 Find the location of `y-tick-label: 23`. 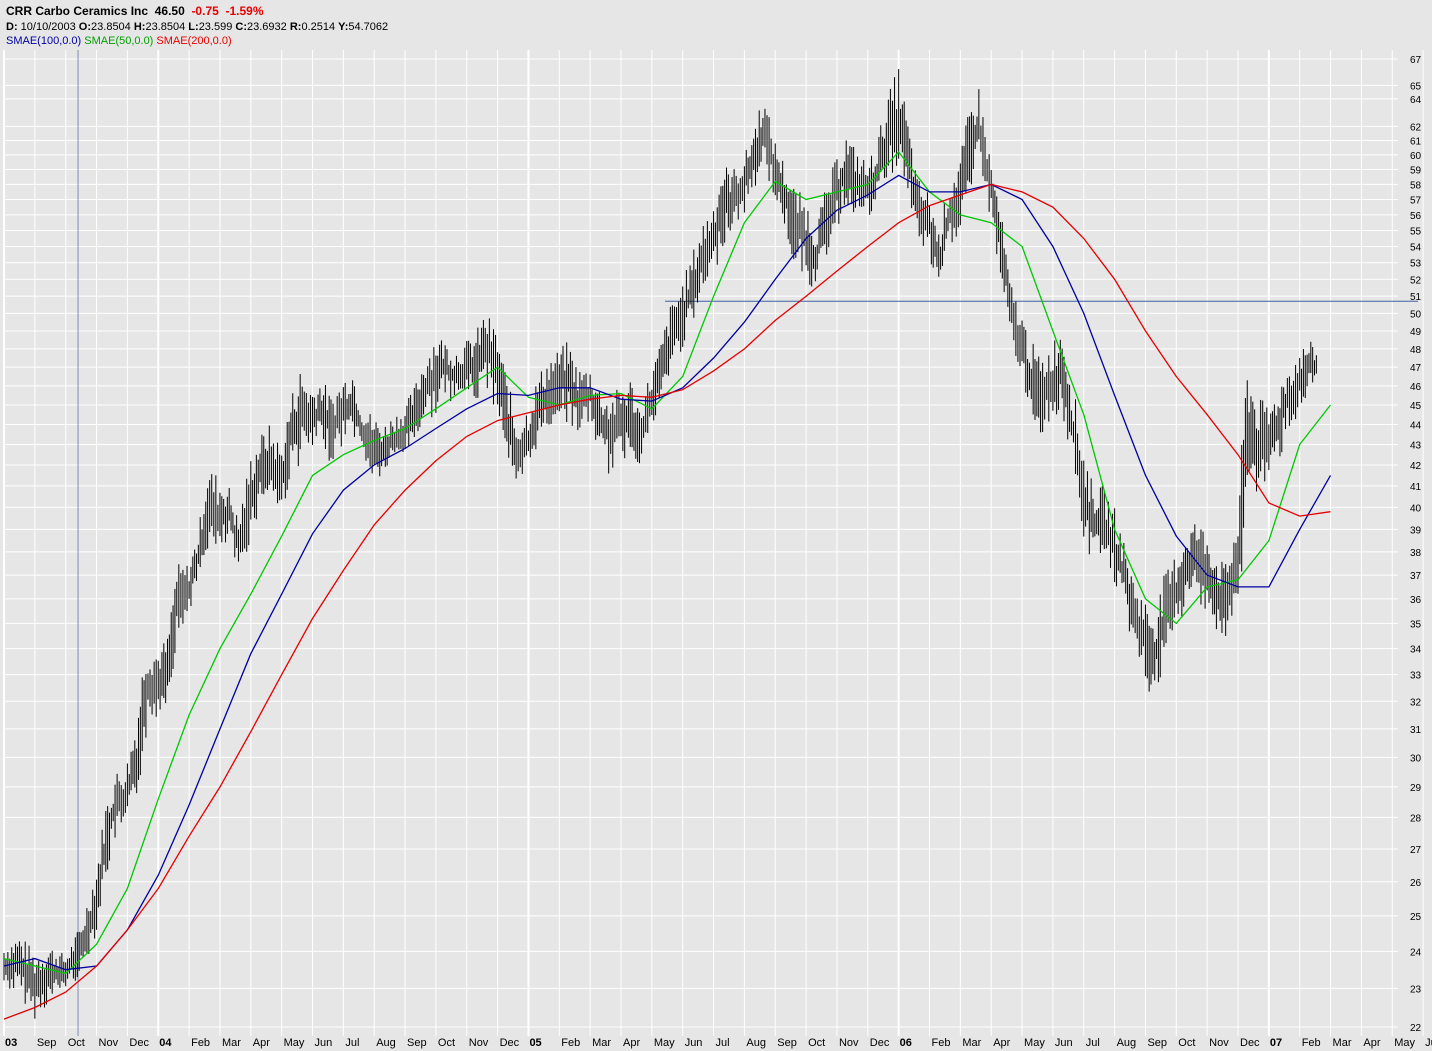

y-tick-label: 23 is located at coordinates (1416, 989).